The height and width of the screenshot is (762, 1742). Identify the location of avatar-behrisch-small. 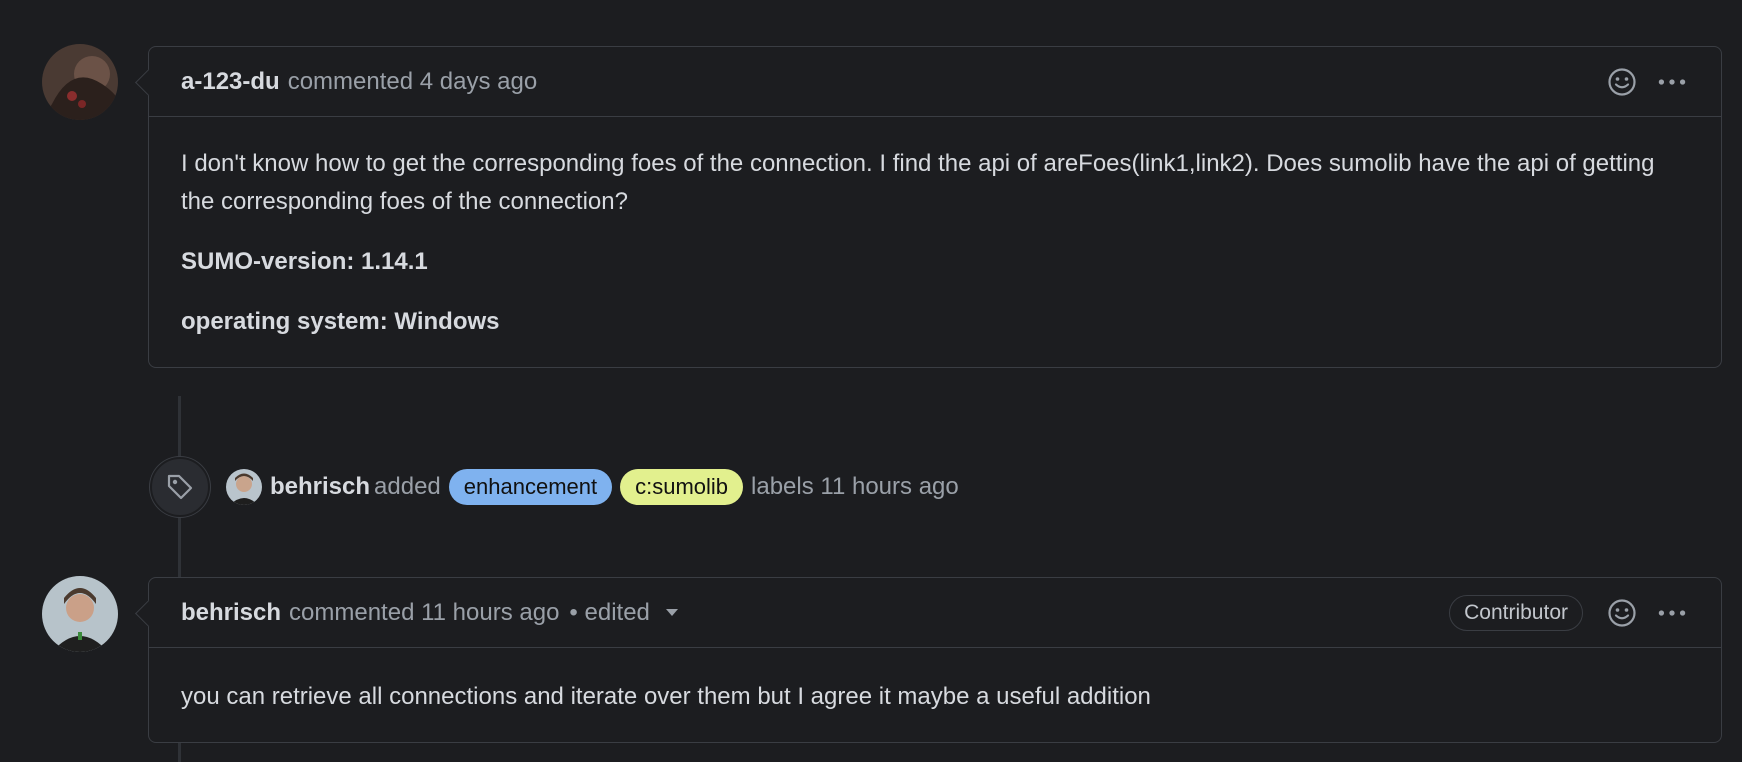
(244, 487).